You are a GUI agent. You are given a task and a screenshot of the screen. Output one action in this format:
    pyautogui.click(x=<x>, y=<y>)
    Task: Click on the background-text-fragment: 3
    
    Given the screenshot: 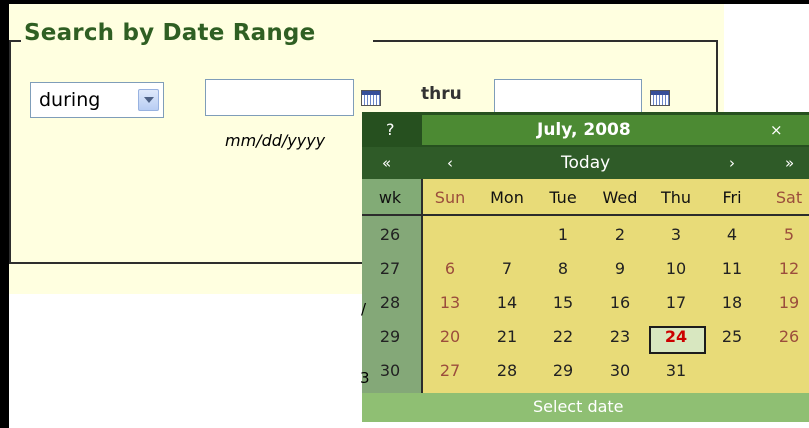 What is the action you would take?
    pyautogui.click(x=365, y=378)
    